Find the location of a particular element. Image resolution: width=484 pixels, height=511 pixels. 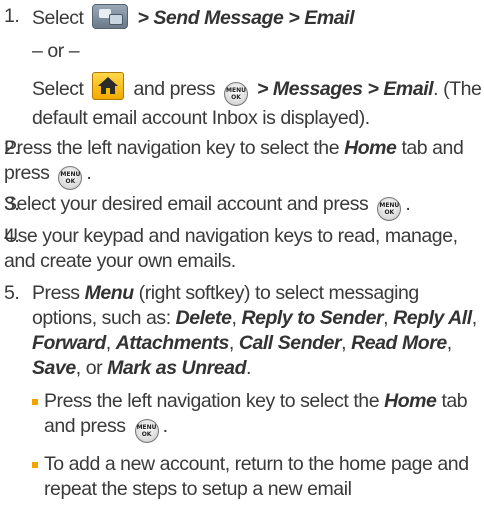

option-reply-to-sender: Reply to Sender is located at coordinates (312, 318).